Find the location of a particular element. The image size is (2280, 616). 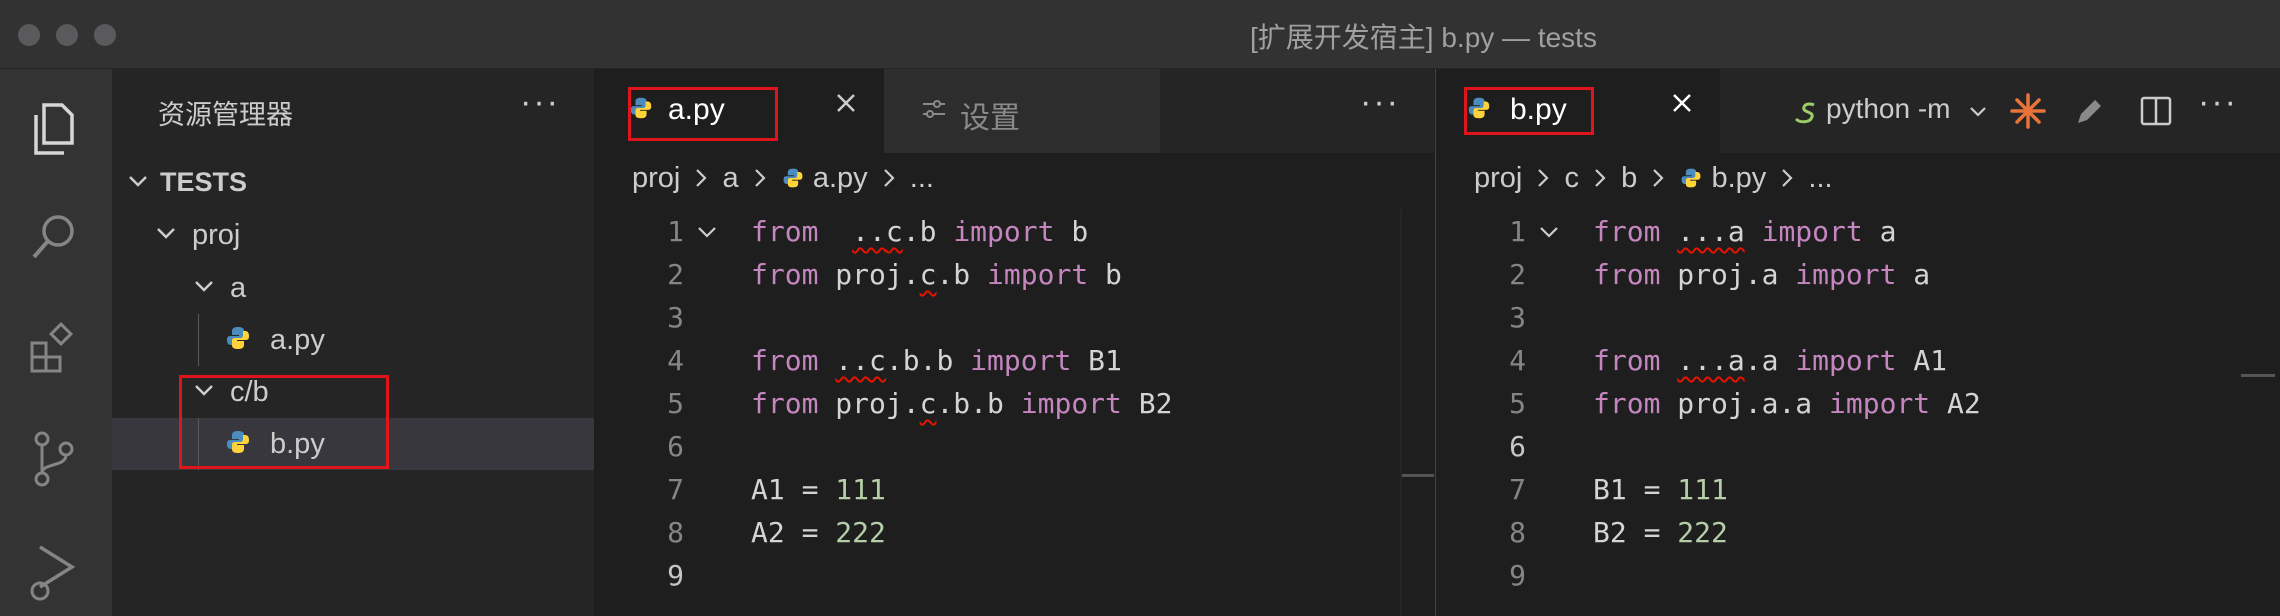

tab-settings: 设置 is located at coordinates (1022, 111).